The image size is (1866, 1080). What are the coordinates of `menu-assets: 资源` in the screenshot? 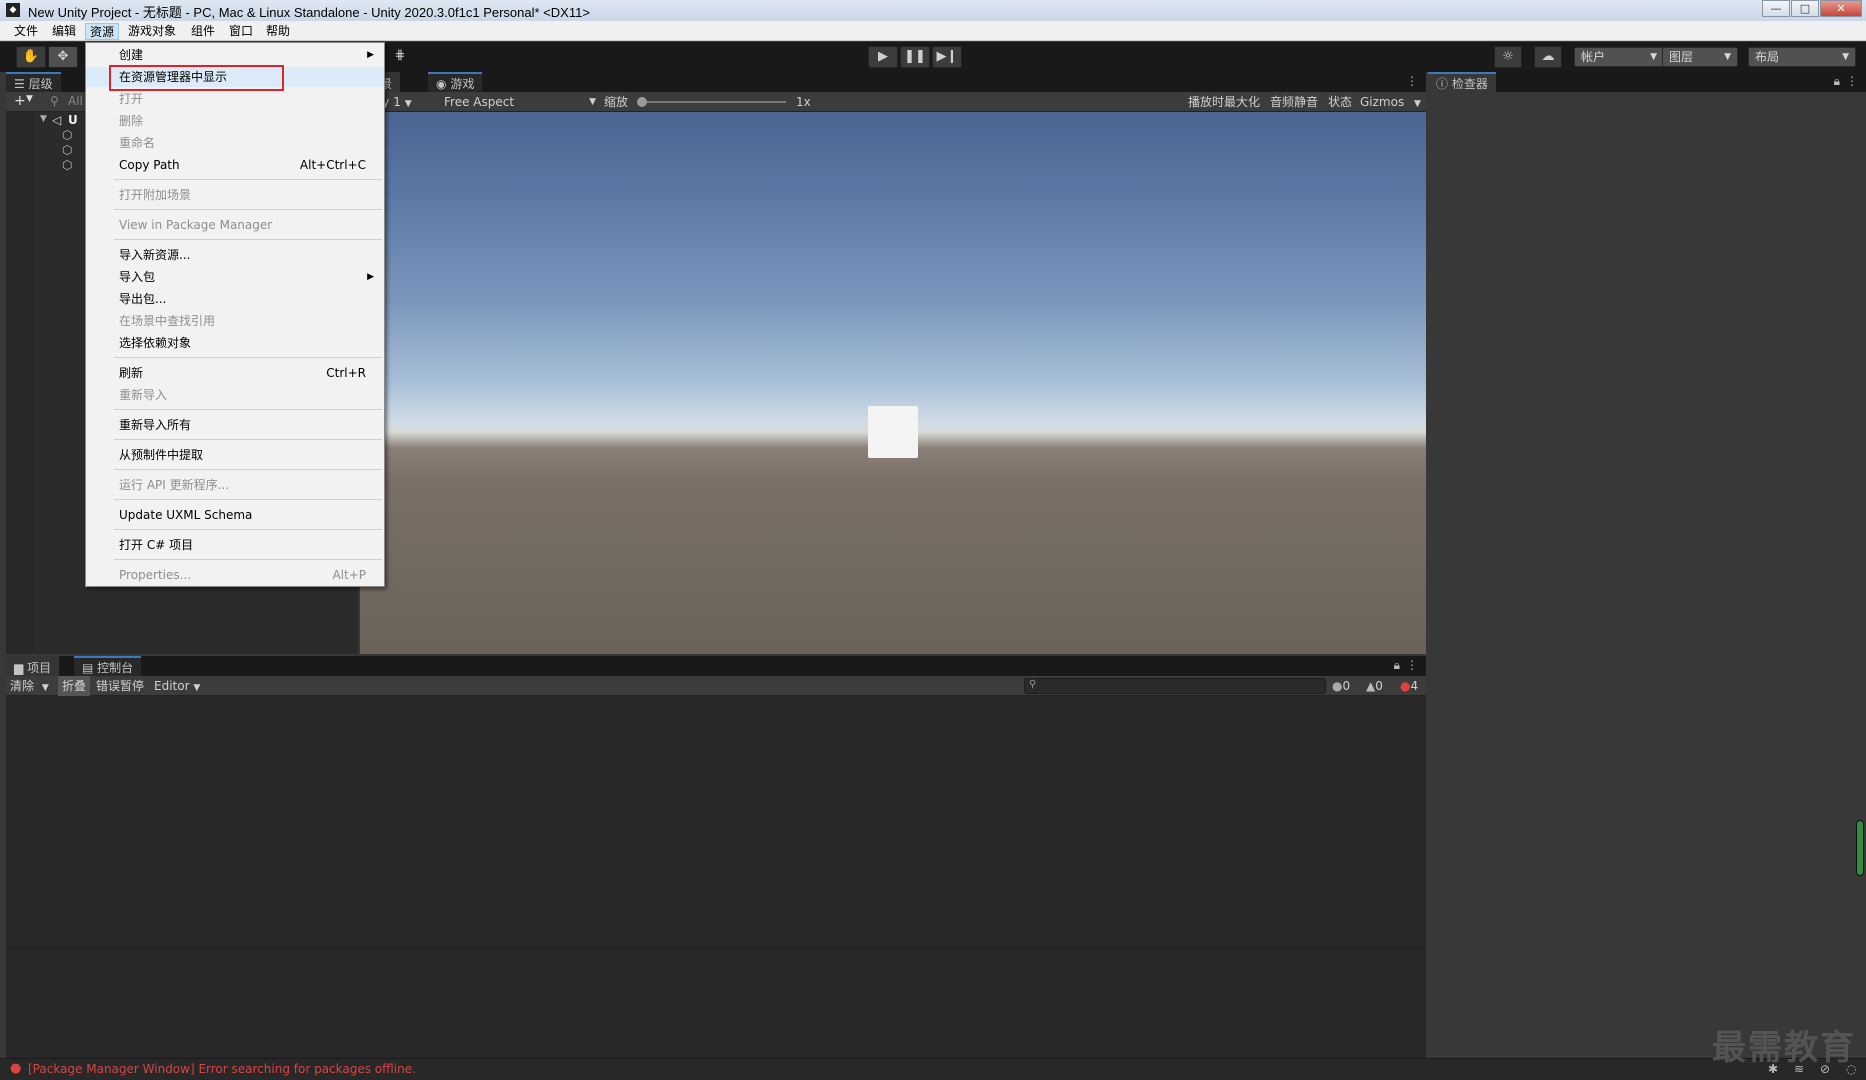 It's located at (102, 31).